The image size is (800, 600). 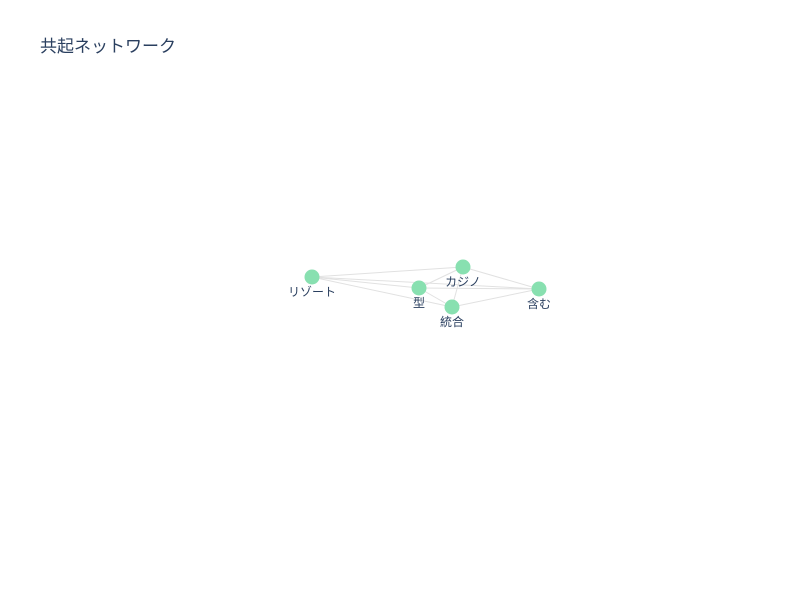 I want to click on node-label-tougou: 統合, so click(x=452, y=321).